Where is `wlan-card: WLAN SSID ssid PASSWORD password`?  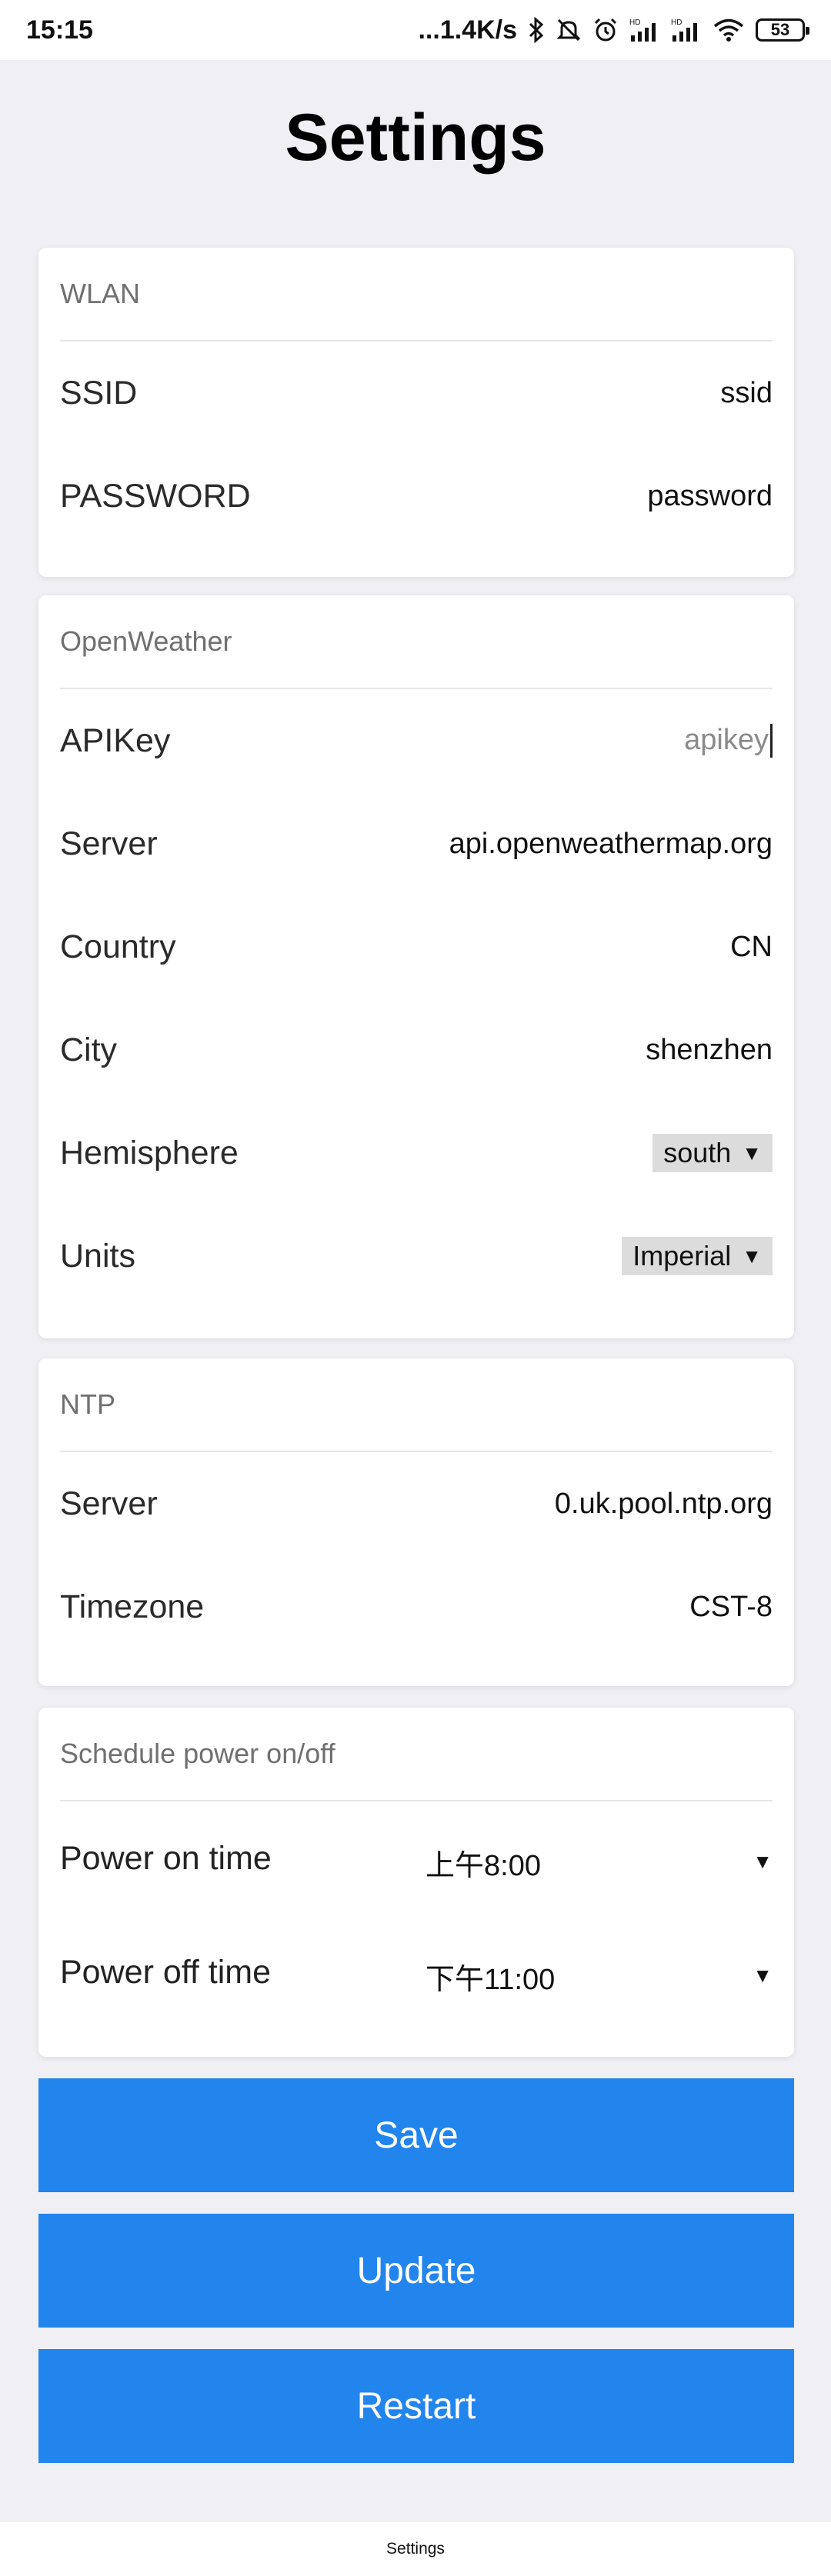 wlan-card: WLAN SSID ssid PASSWORD password is located at coordinates (416, 412).